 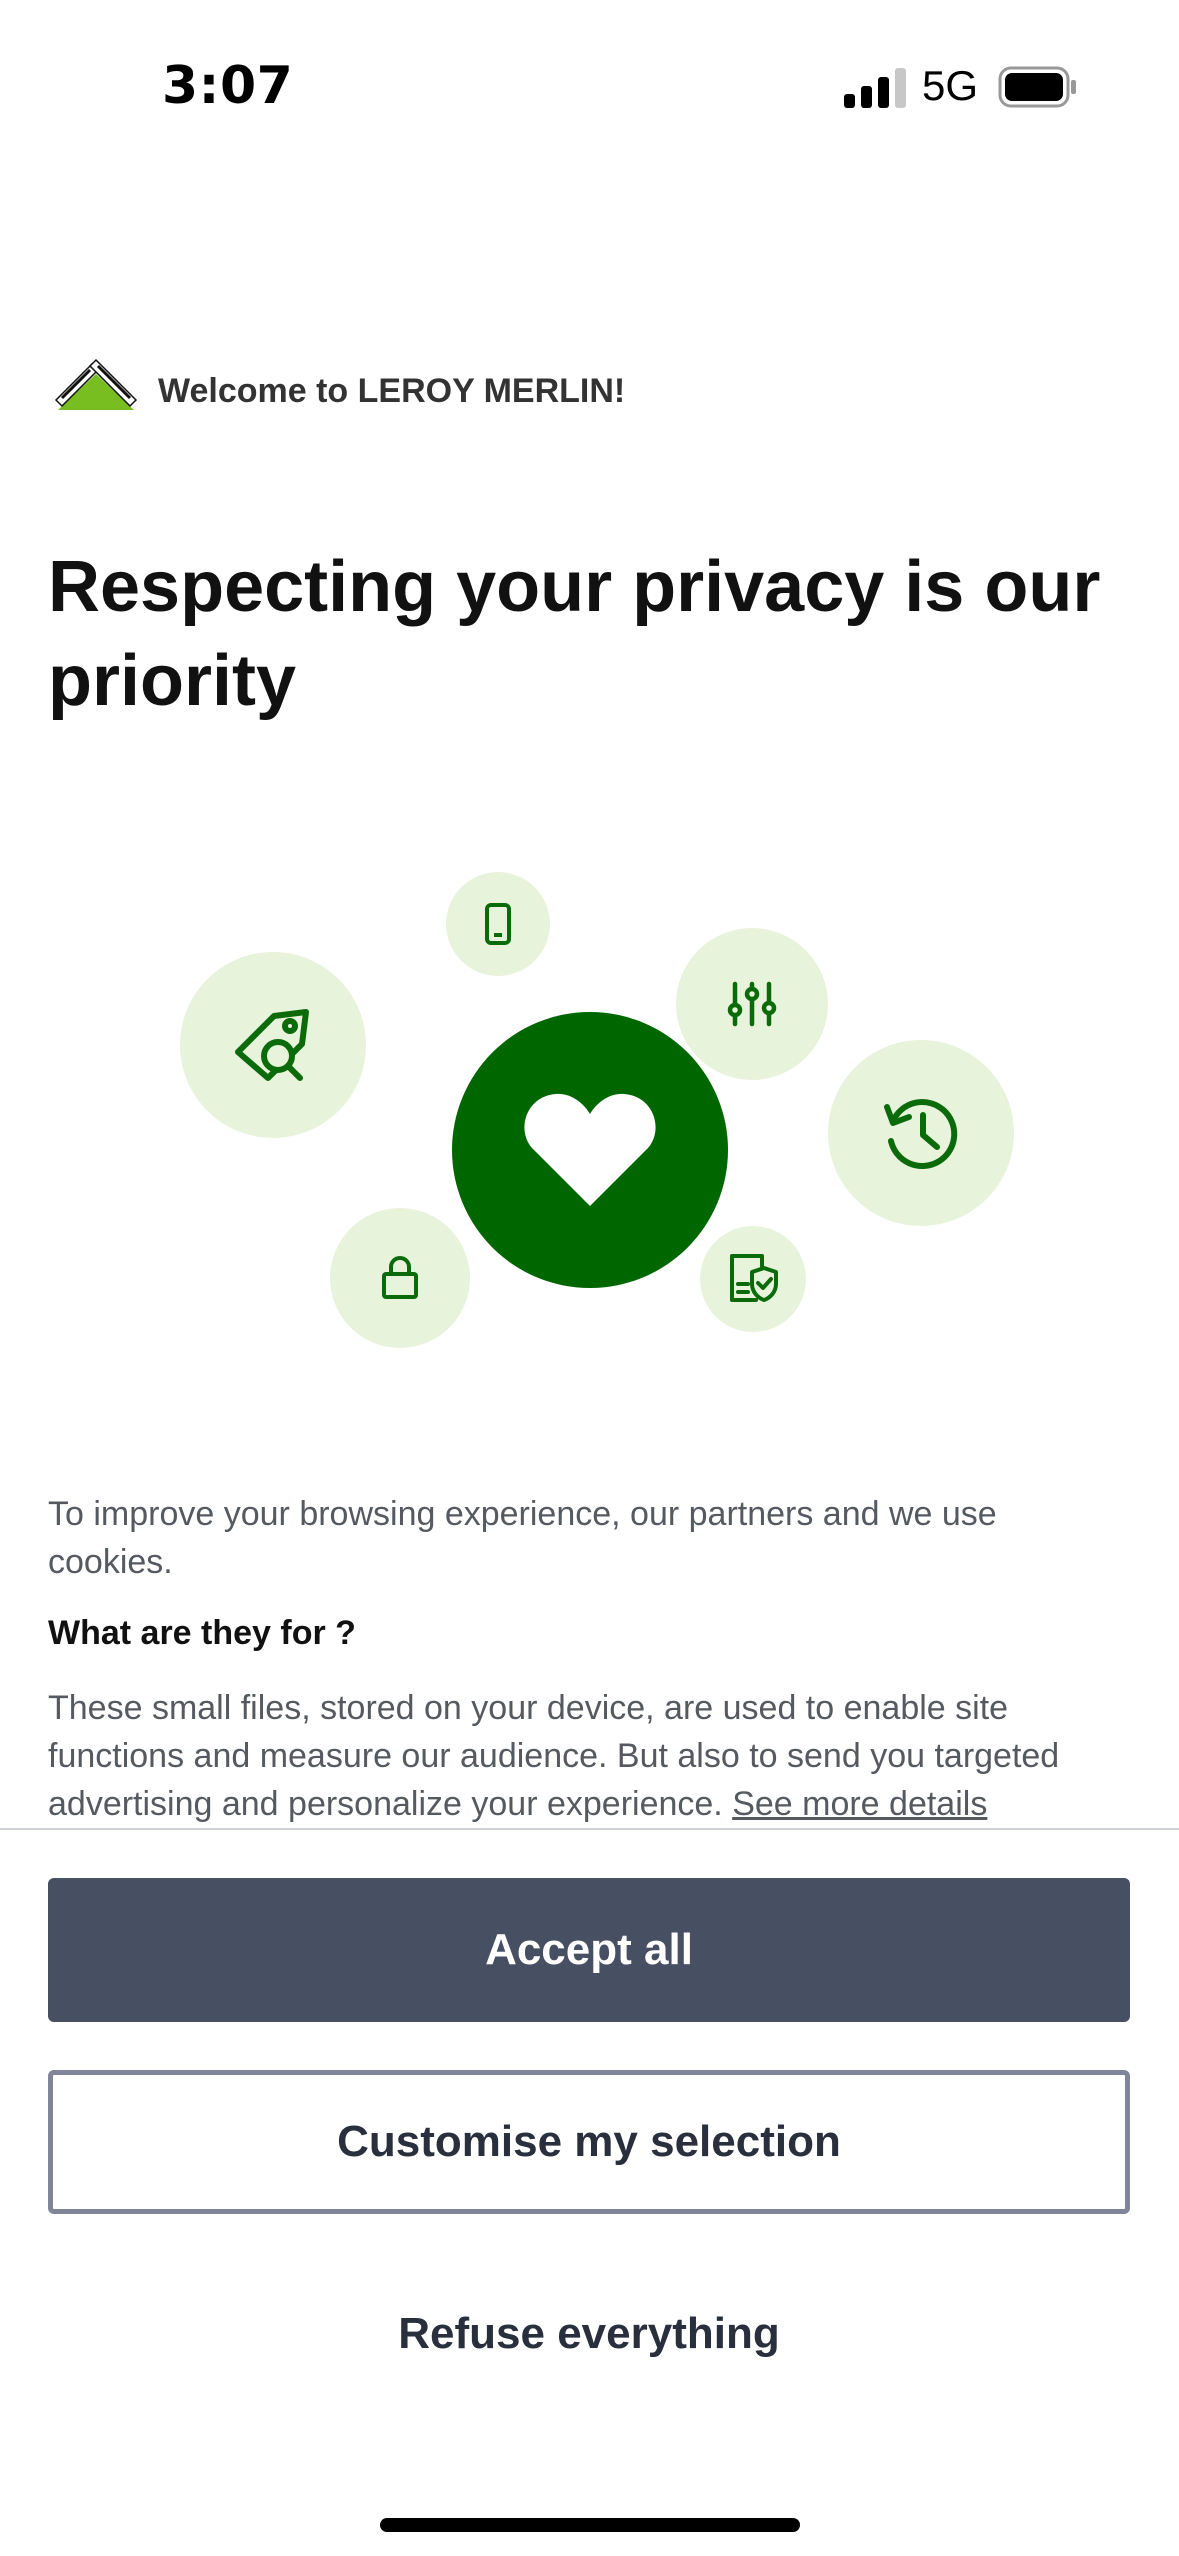 I want to click on tag-search-bubble, so click(x=273, y=1045).